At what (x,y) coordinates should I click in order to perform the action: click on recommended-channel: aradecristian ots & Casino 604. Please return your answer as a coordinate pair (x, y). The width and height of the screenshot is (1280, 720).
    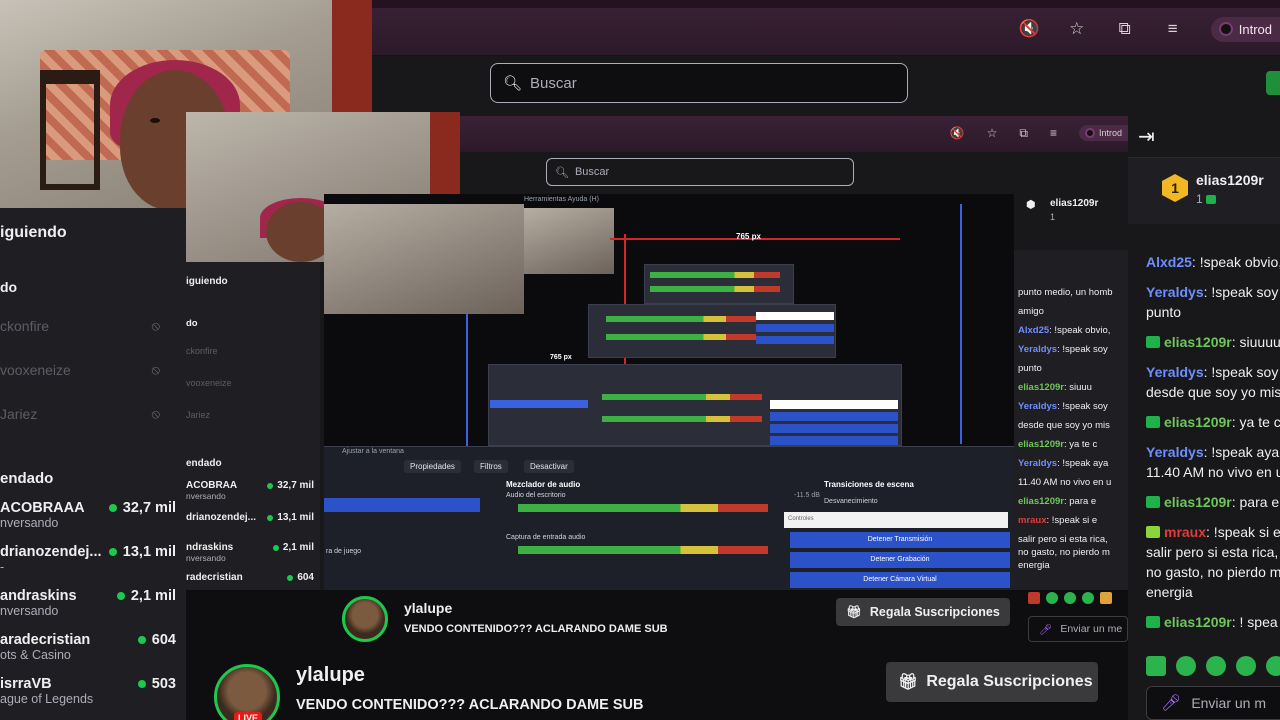
    Looking at the image, I should click on (88, 650).